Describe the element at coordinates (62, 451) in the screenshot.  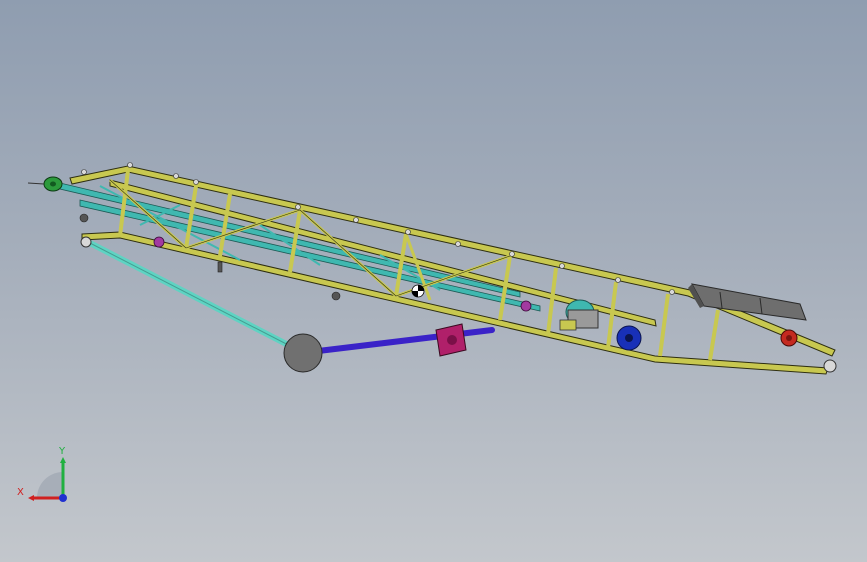
I see `y-axis-label: Y` at that location.